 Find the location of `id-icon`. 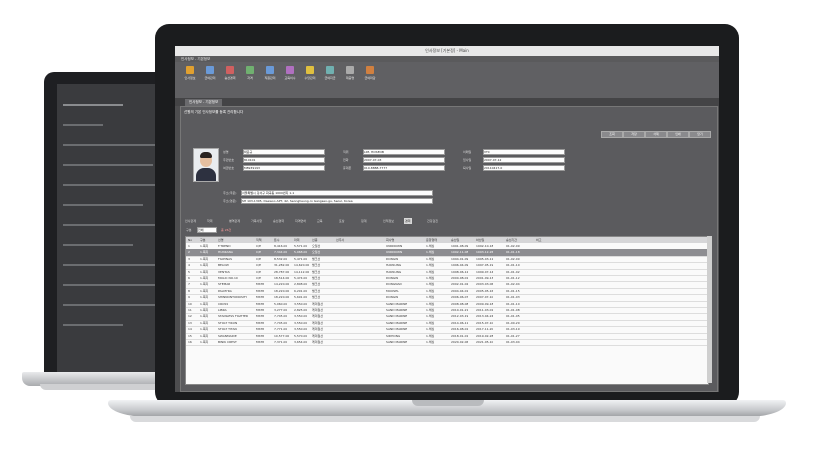

id-icon is located at coordinates (270, 70).